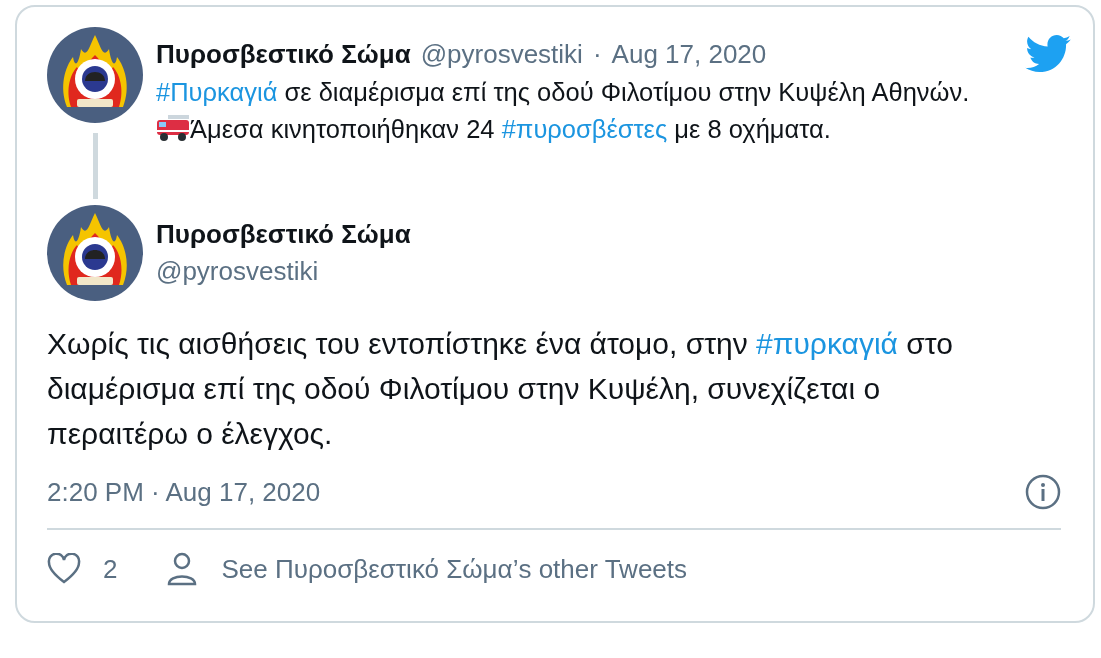  Describe the element at coordinates (173, 128) in the screenshot. I see `fire-truck-icon` at that location.